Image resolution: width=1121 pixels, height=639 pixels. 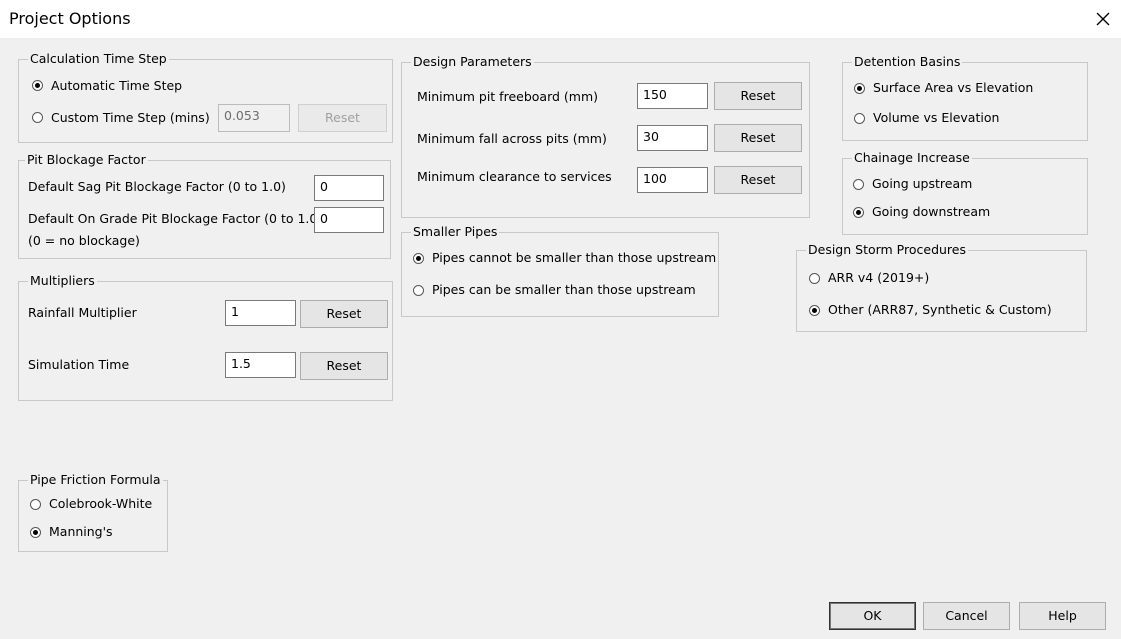 What do you see at coordinates (872, 616) in the screenshot?
I see `ok-button: OK` at bounding box center [872, 616].